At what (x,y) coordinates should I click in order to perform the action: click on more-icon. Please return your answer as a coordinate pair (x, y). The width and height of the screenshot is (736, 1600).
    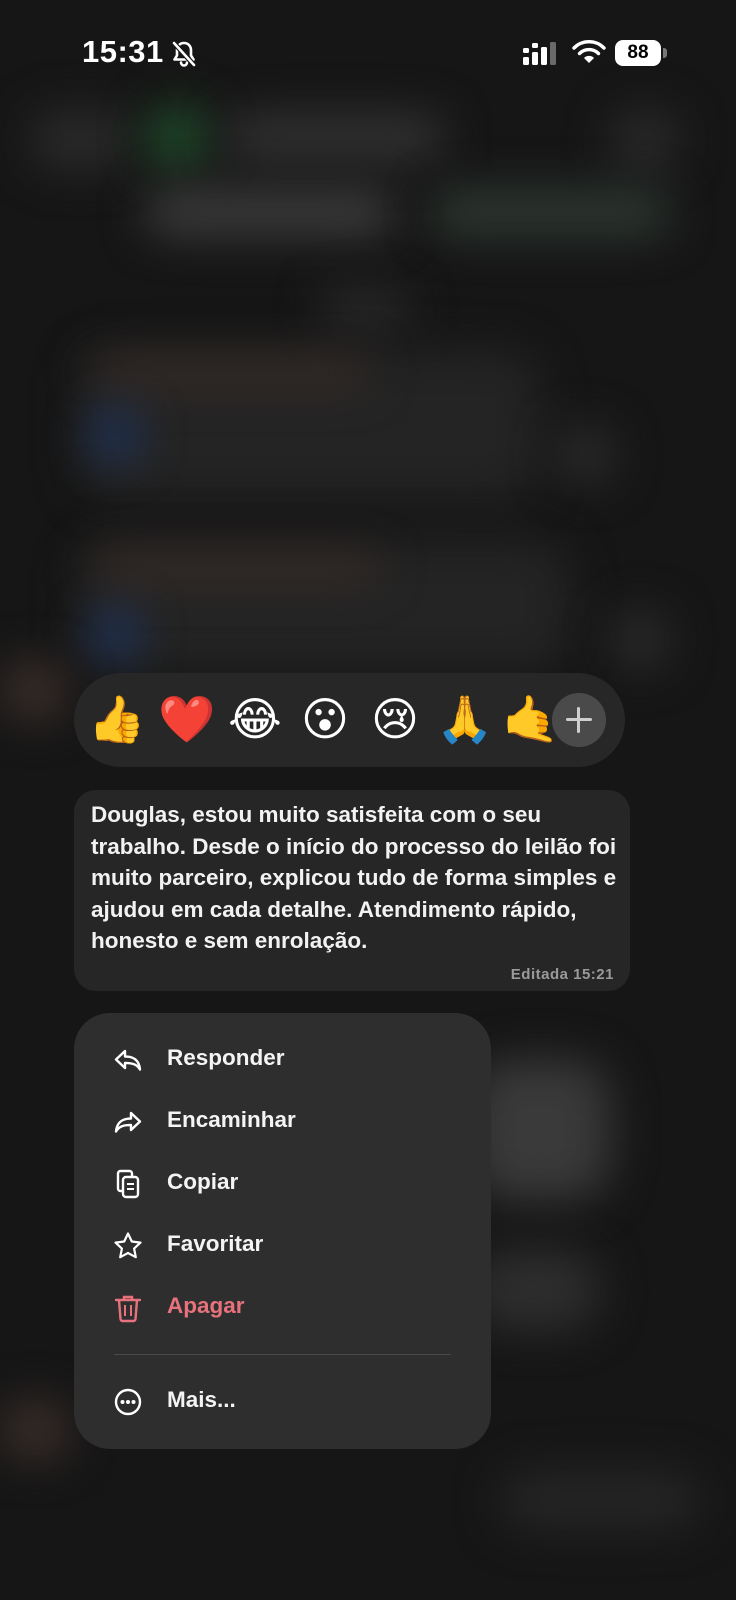
    Looking at the image, I should click on (128, 1402).